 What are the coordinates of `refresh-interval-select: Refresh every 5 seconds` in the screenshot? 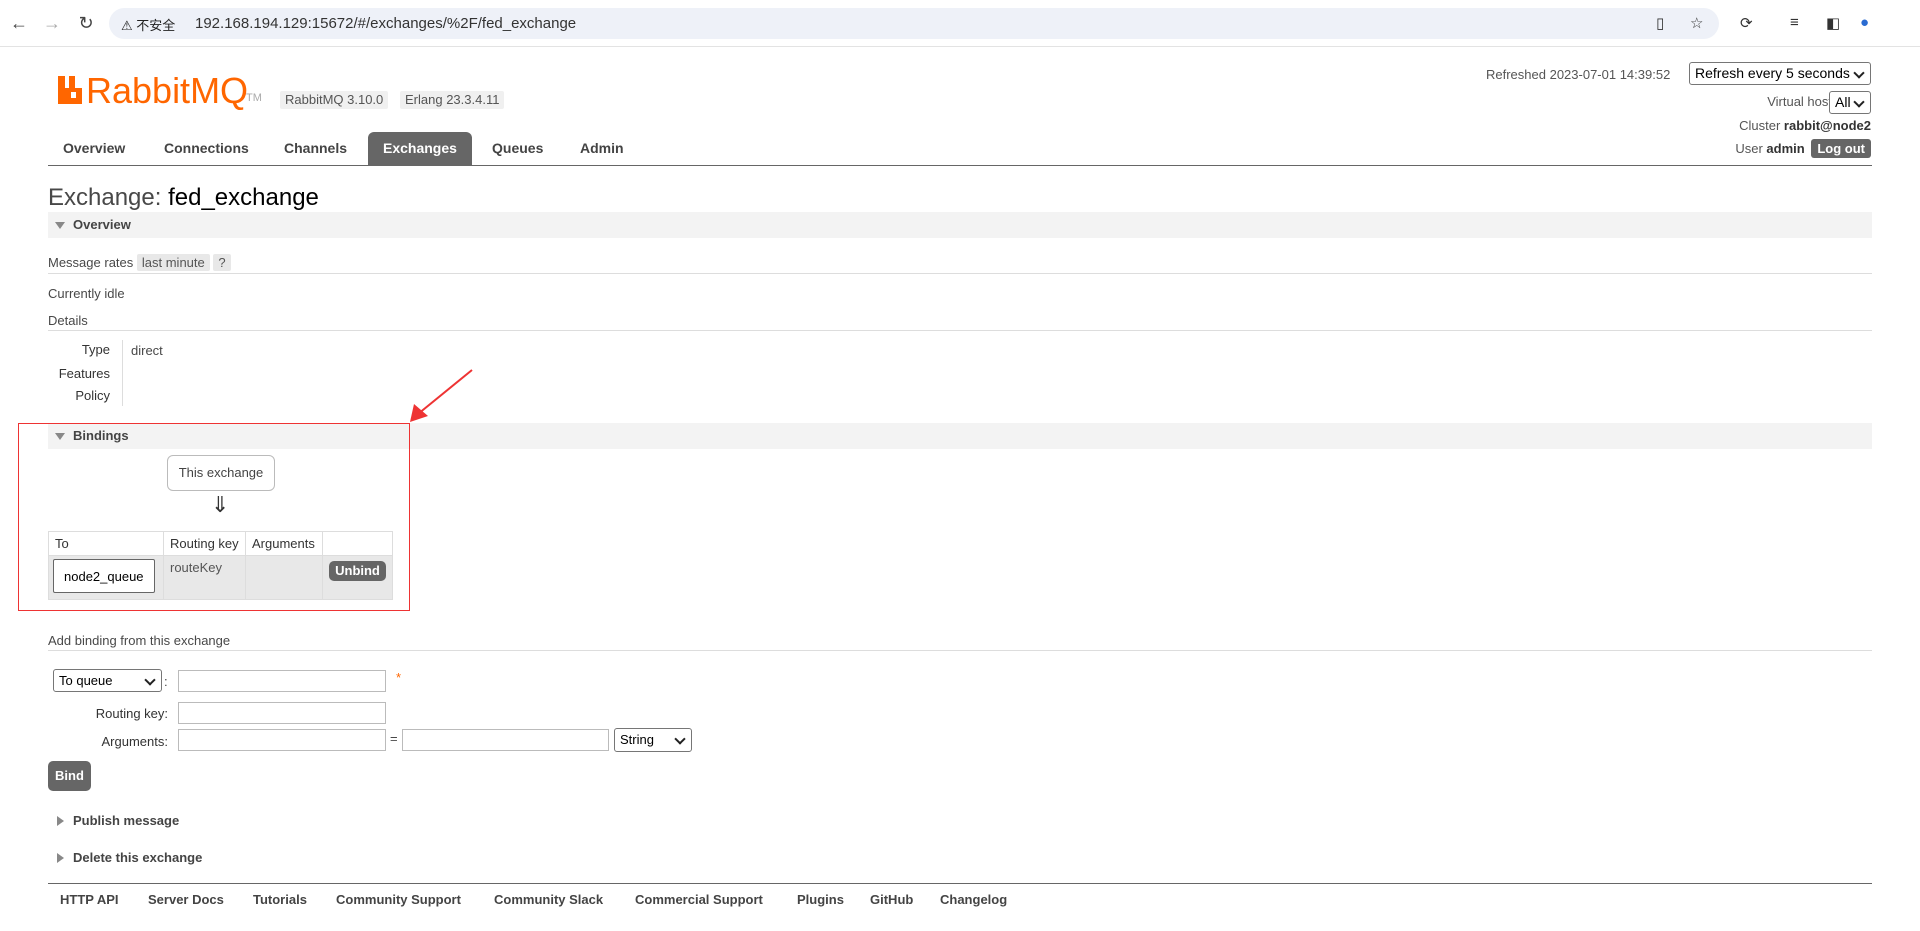 It's located at (1780, 73).